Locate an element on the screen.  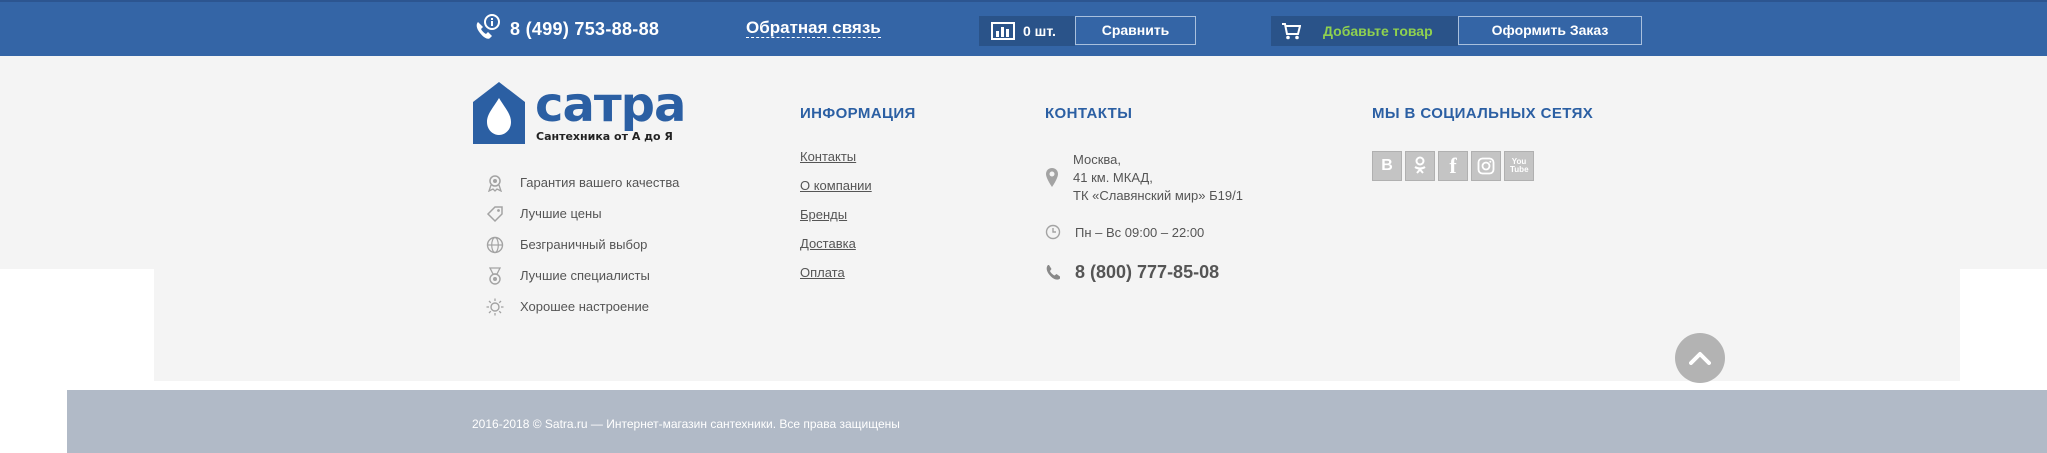
contact-phone-number: 8 (800) 777-85-08 is located at coordinates (1147, 272).